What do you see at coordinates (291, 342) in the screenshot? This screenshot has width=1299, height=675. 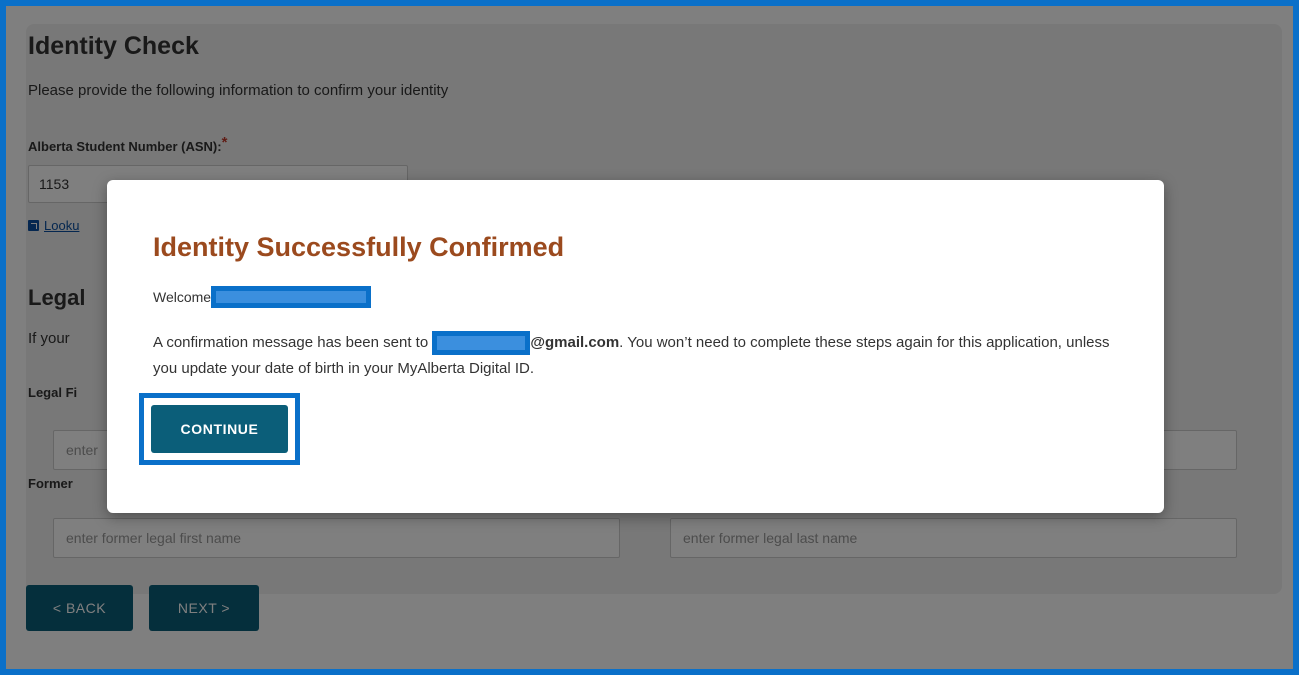 I see `message-prefix: A confirmation message has been sent to` at bounding box center [291, 342].